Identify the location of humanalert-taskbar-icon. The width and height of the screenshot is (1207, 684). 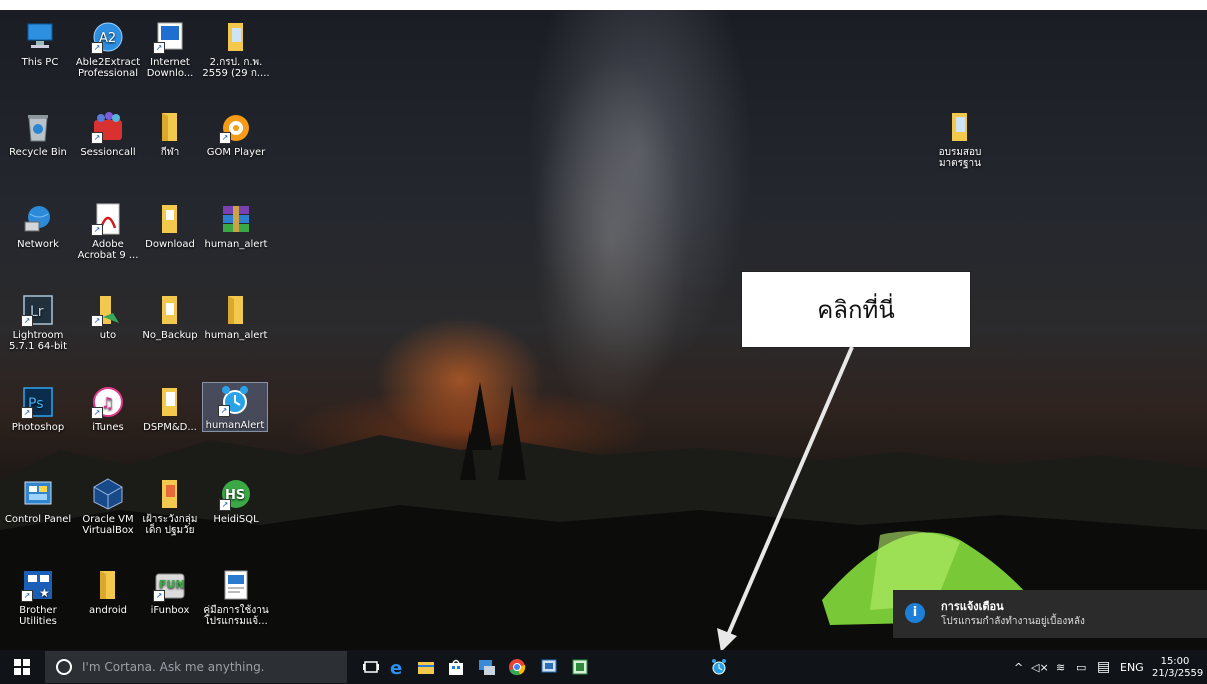
(719, 667).